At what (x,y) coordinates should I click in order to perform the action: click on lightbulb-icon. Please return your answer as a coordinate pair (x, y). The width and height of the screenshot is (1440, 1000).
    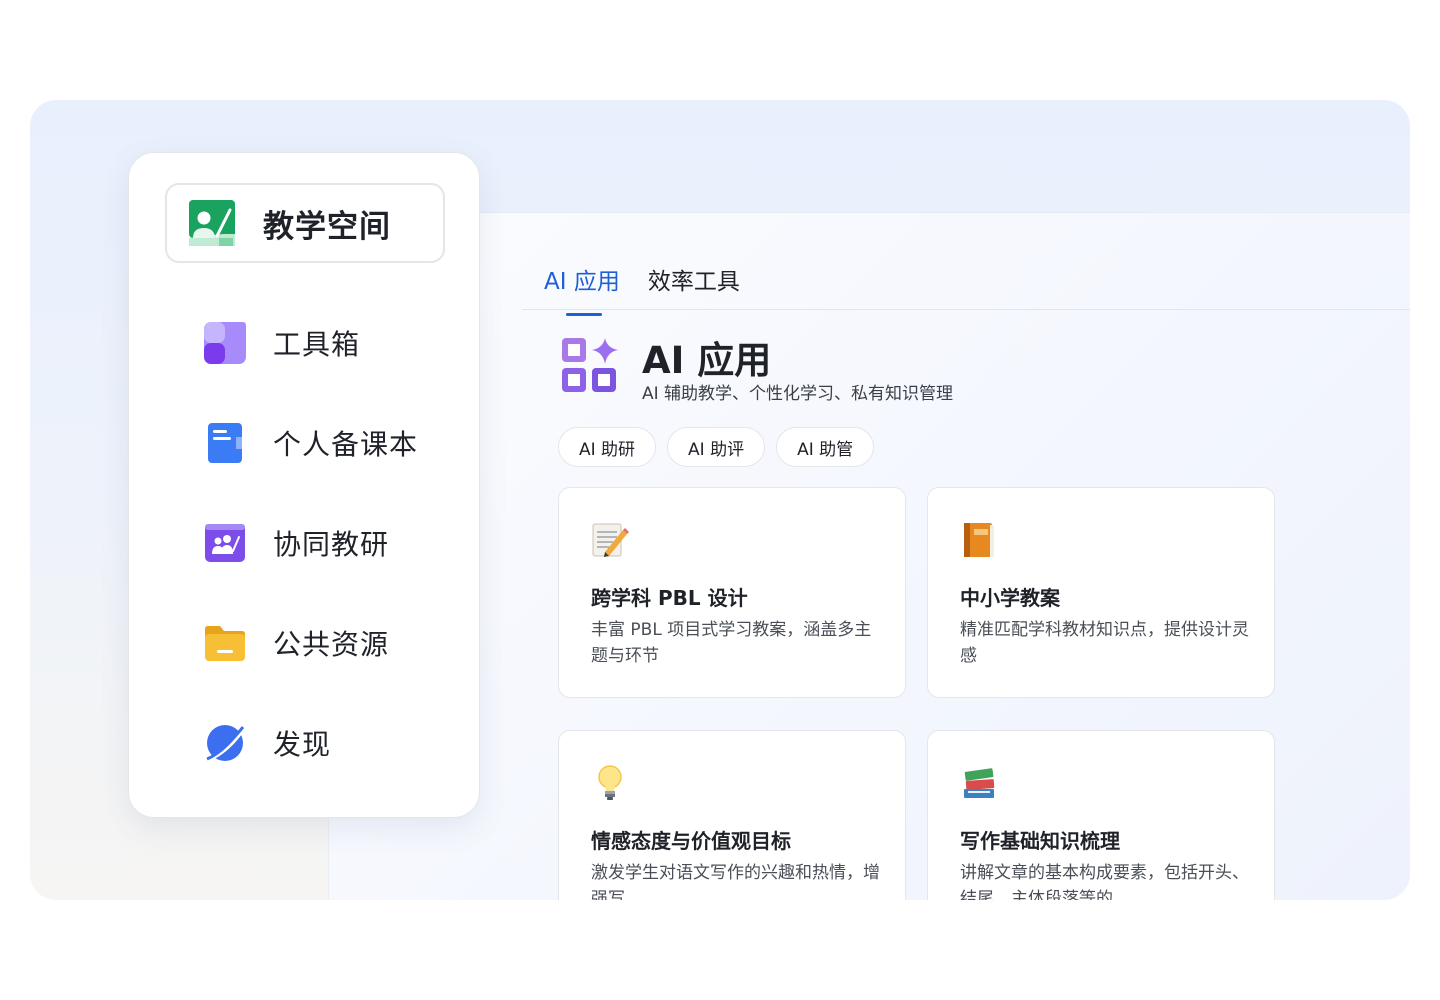
    Looking at the image, I should click on (610, 782).